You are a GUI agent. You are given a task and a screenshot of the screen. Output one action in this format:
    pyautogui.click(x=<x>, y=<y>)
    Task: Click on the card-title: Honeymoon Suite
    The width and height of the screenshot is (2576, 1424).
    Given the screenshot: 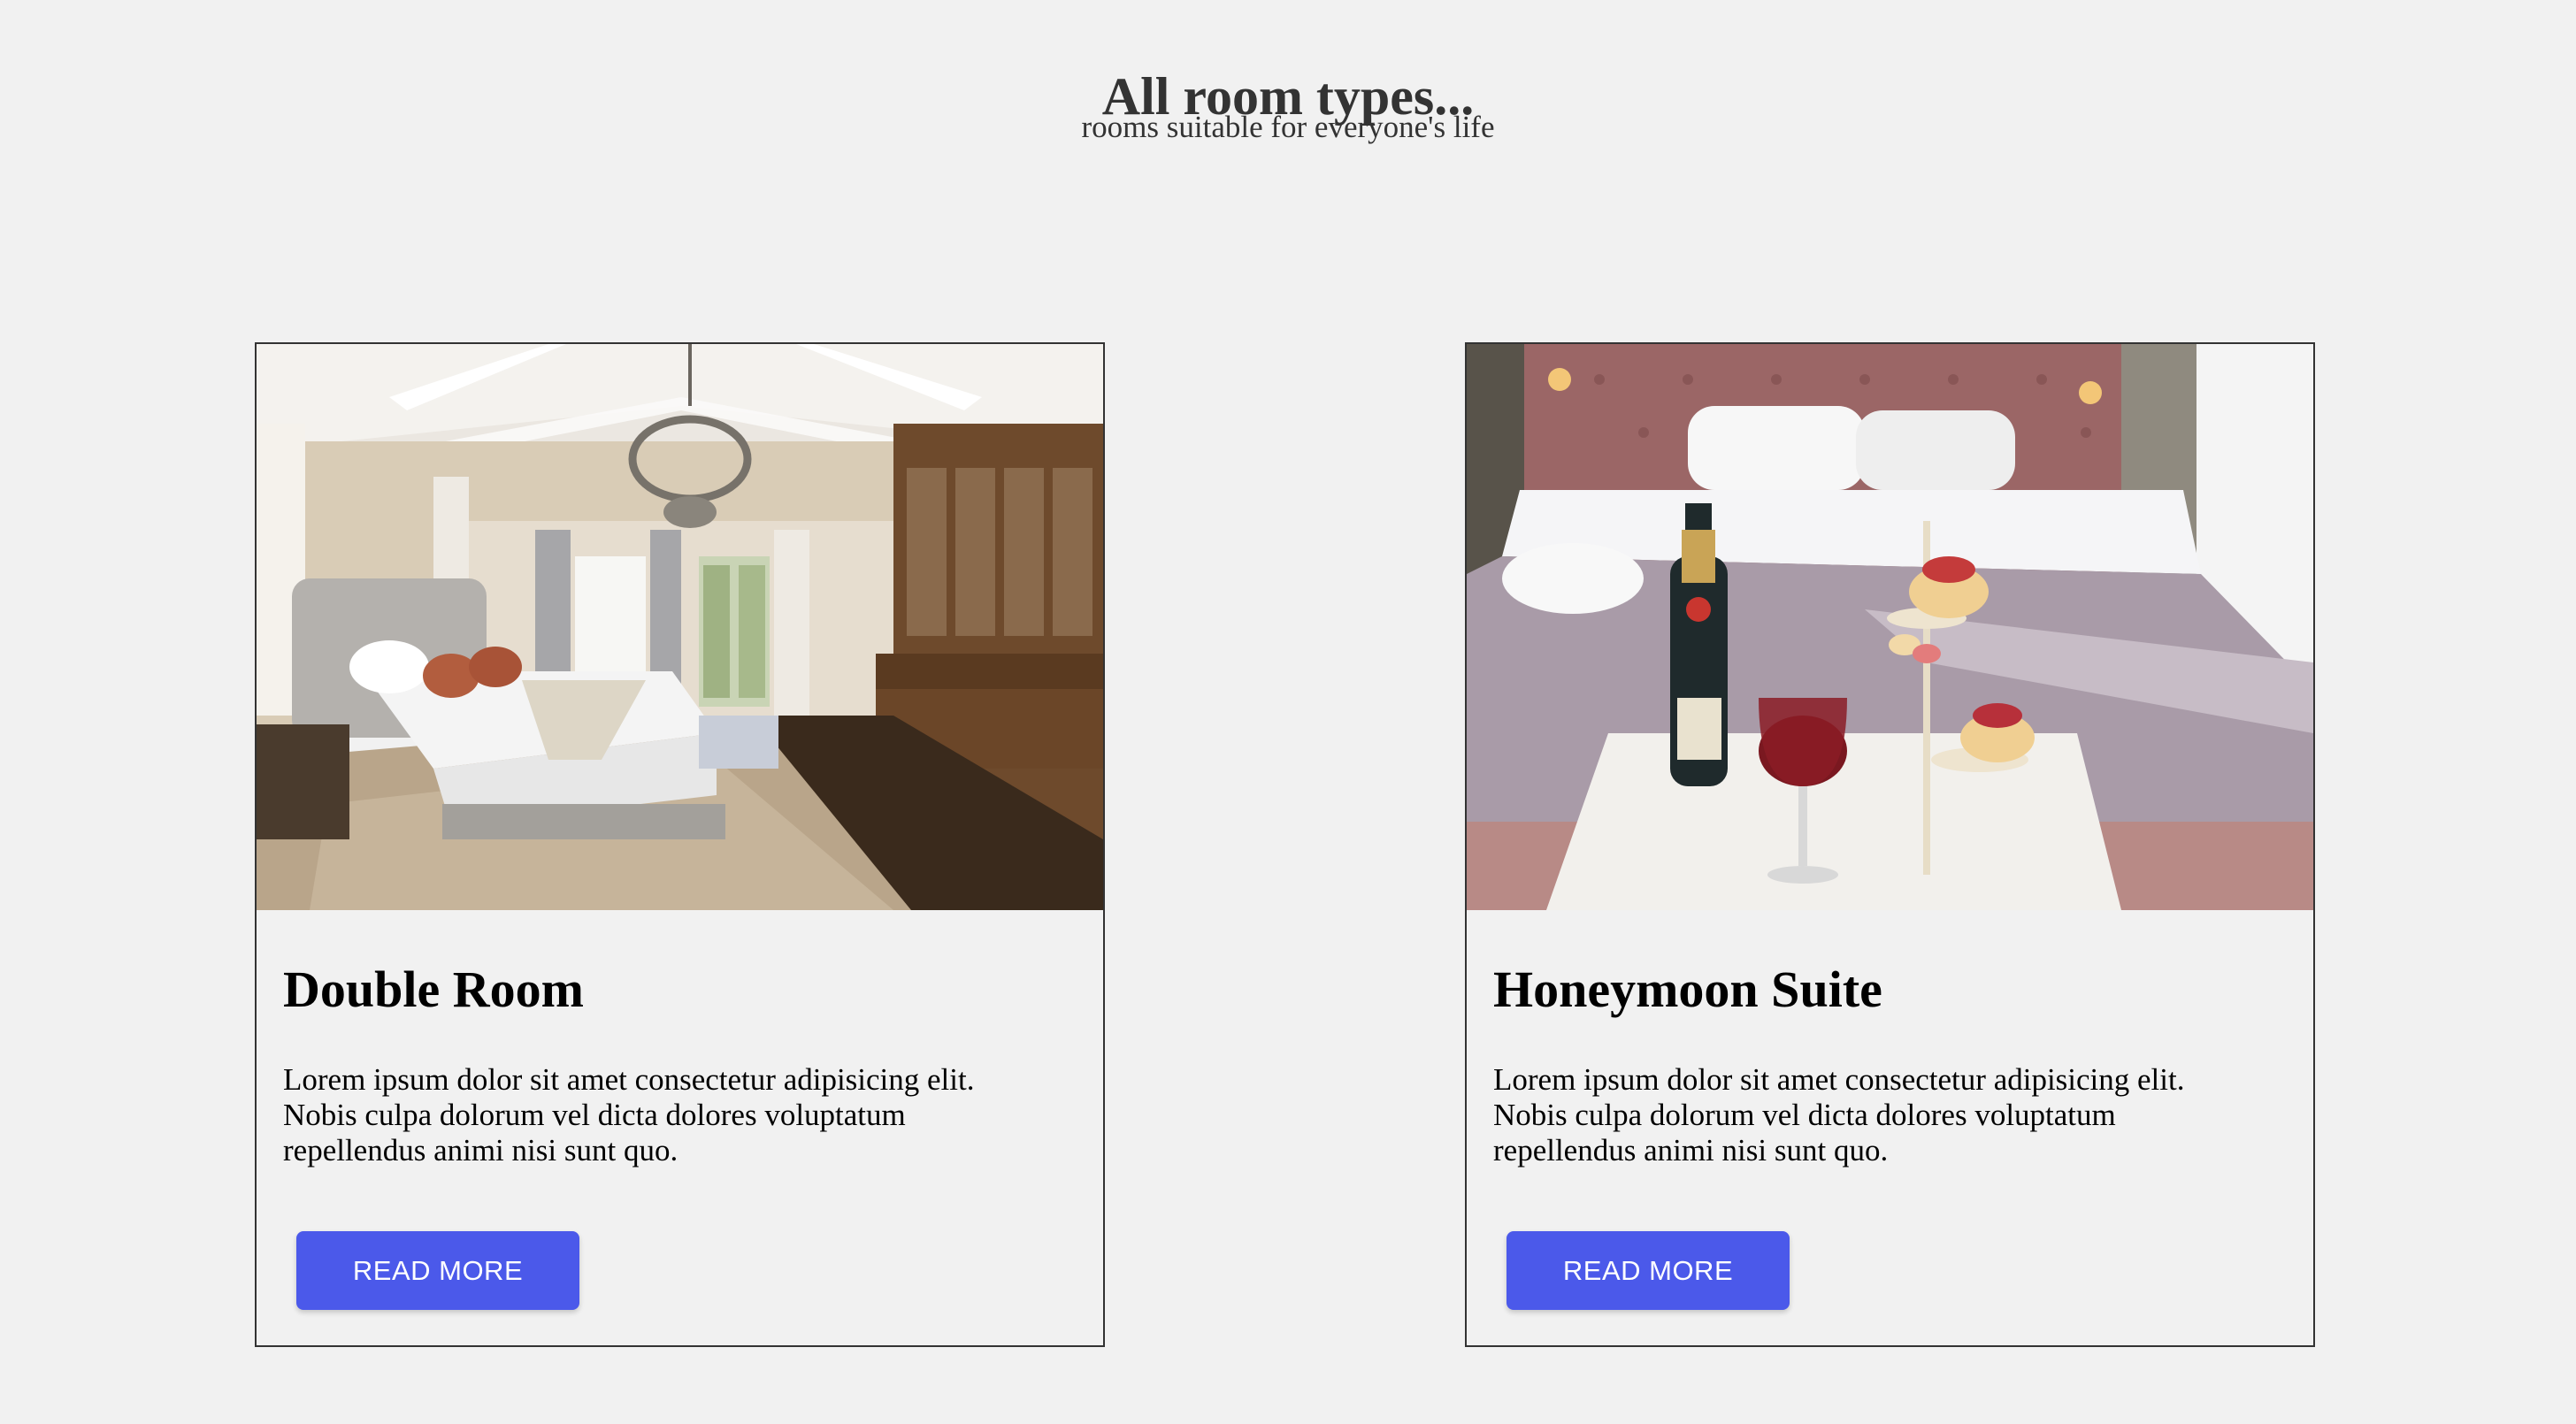 What is the action you would take?
    pyautogui.click(x=1687, y=989)
    